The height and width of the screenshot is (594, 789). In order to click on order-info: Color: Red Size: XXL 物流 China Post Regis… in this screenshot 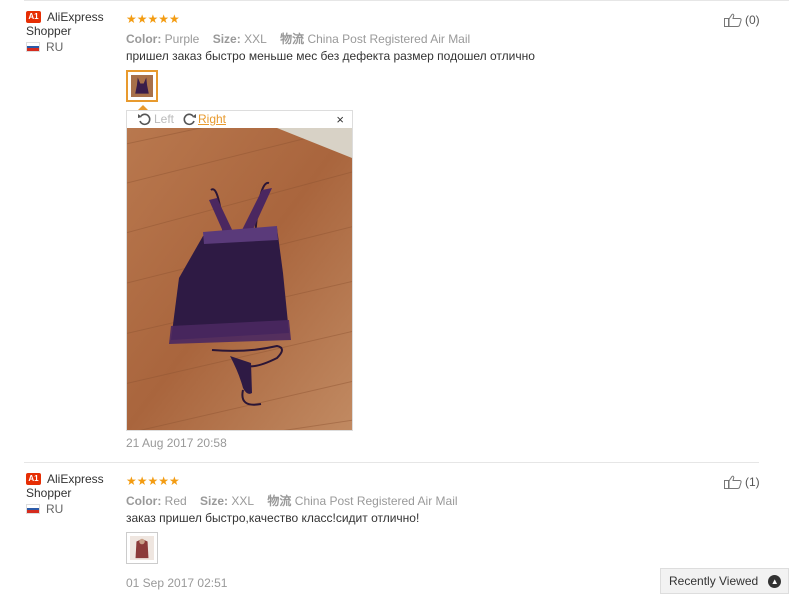, I will do `click(292, 501)`.